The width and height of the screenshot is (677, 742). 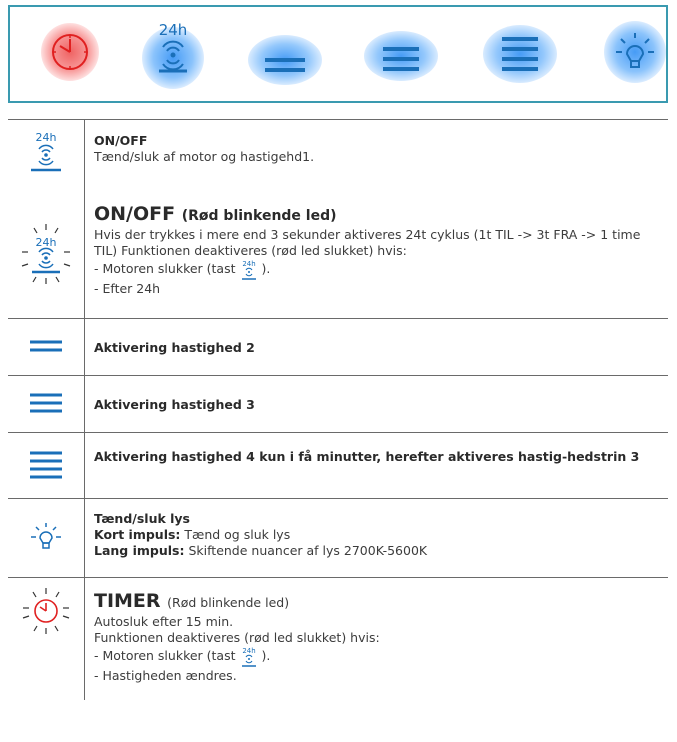 I want to click on text-cell: ON/OFF Tænd/sluk af motor og hastigehd1., so click(x=376, y=142).